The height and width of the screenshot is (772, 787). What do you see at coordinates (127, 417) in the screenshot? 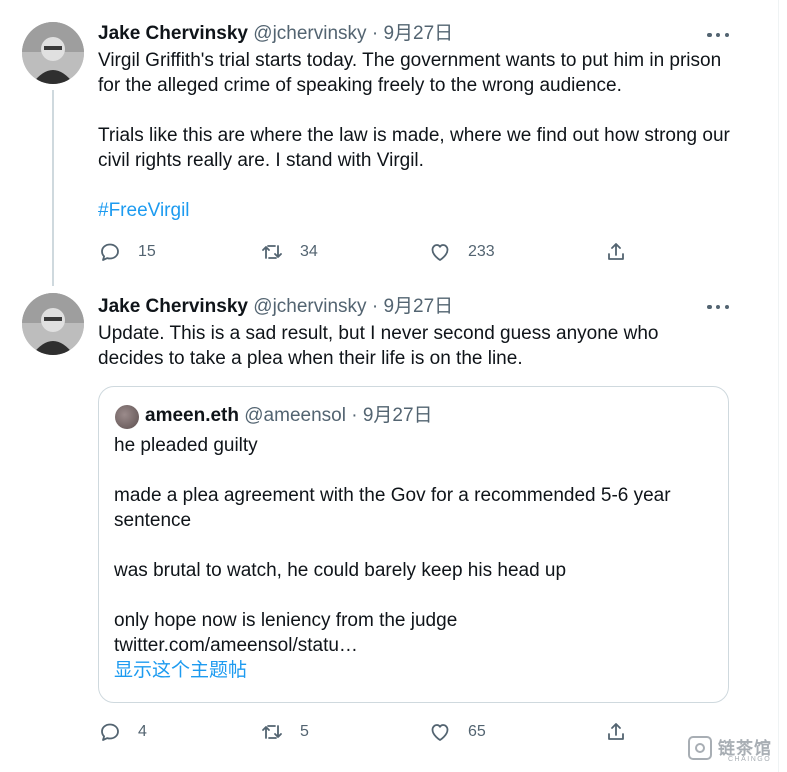
I see `quoted-avatar` at bounding box center [127, 417].